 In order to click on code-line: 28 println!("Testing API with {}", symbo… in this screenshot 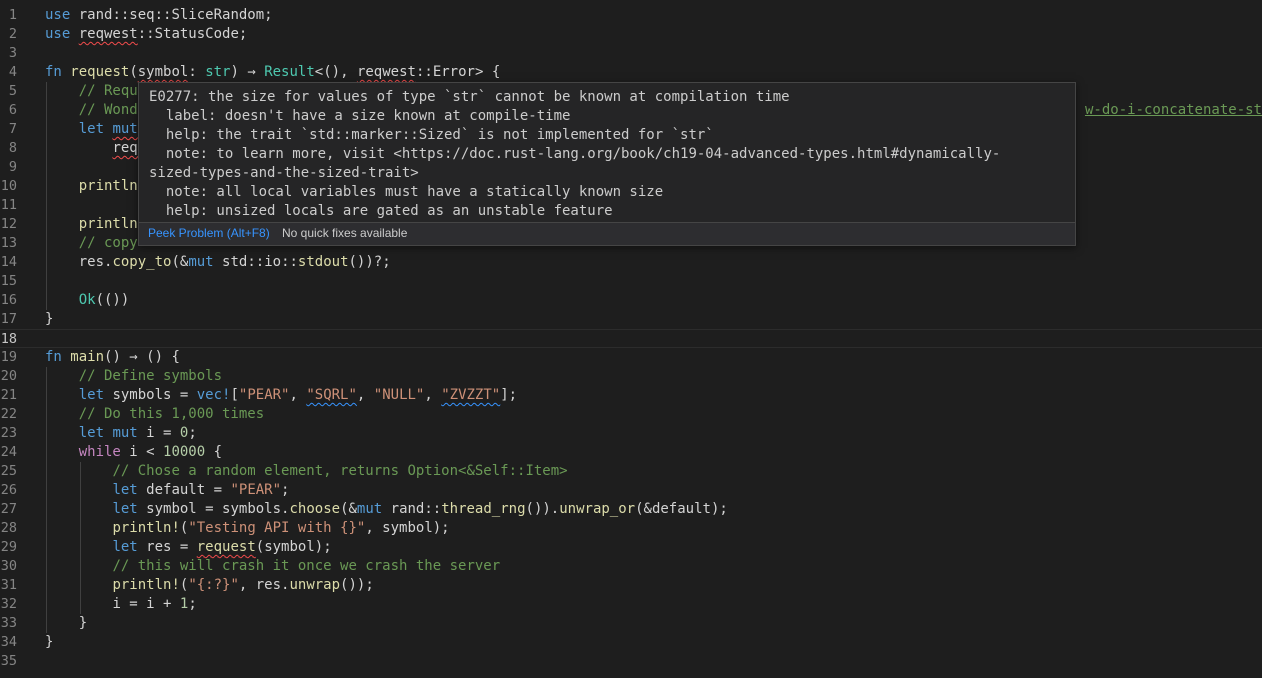, I will do `click(631, 528)`.